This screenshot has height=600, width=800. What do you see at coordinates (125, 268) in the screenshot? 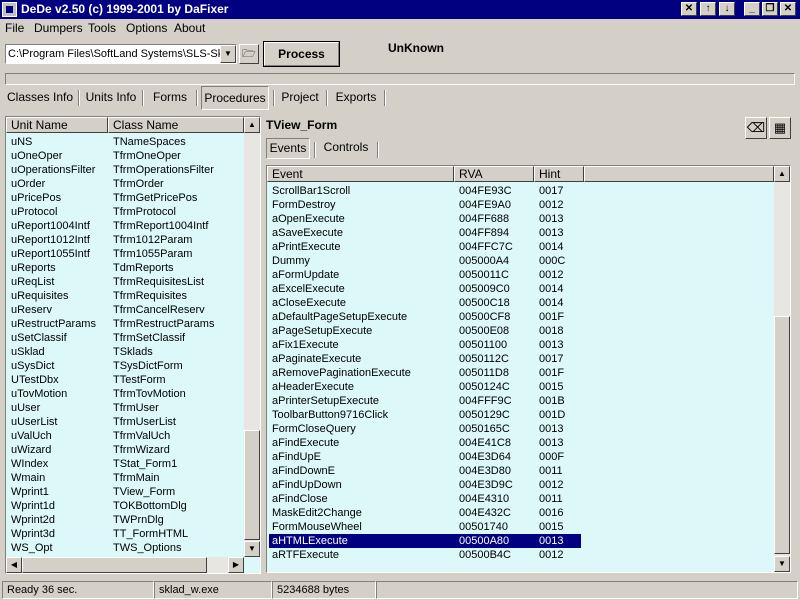
I see `table-row: uReports TdmReports` at bounding box center [125, 268].